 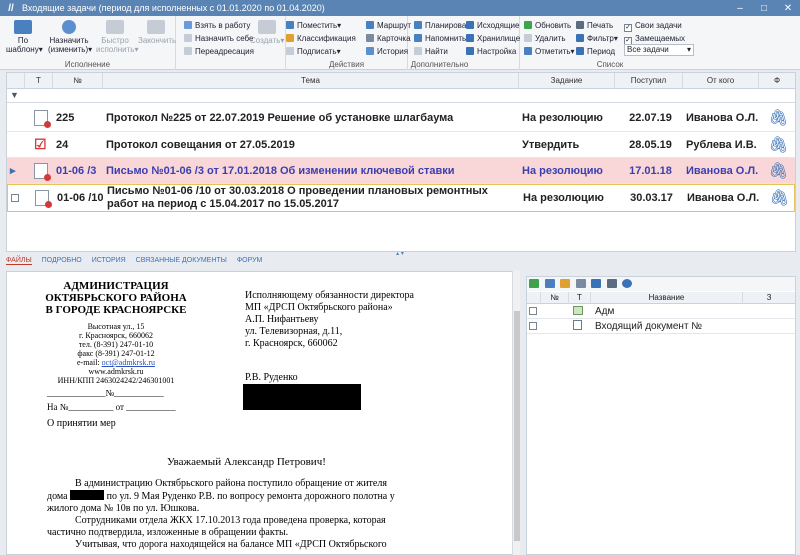 I want to click on tab-linked: СВЯЗАННЫЕ ДОКУМЕНТЫ, so click(x=181, y=260).